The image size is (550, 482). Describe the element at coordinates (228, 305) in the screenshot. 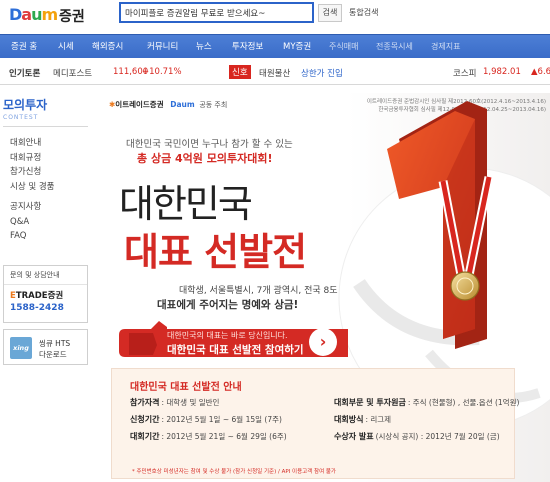

I see `banner-description-bold: 대표에게 주어지는 명예와 상금!` at that location.